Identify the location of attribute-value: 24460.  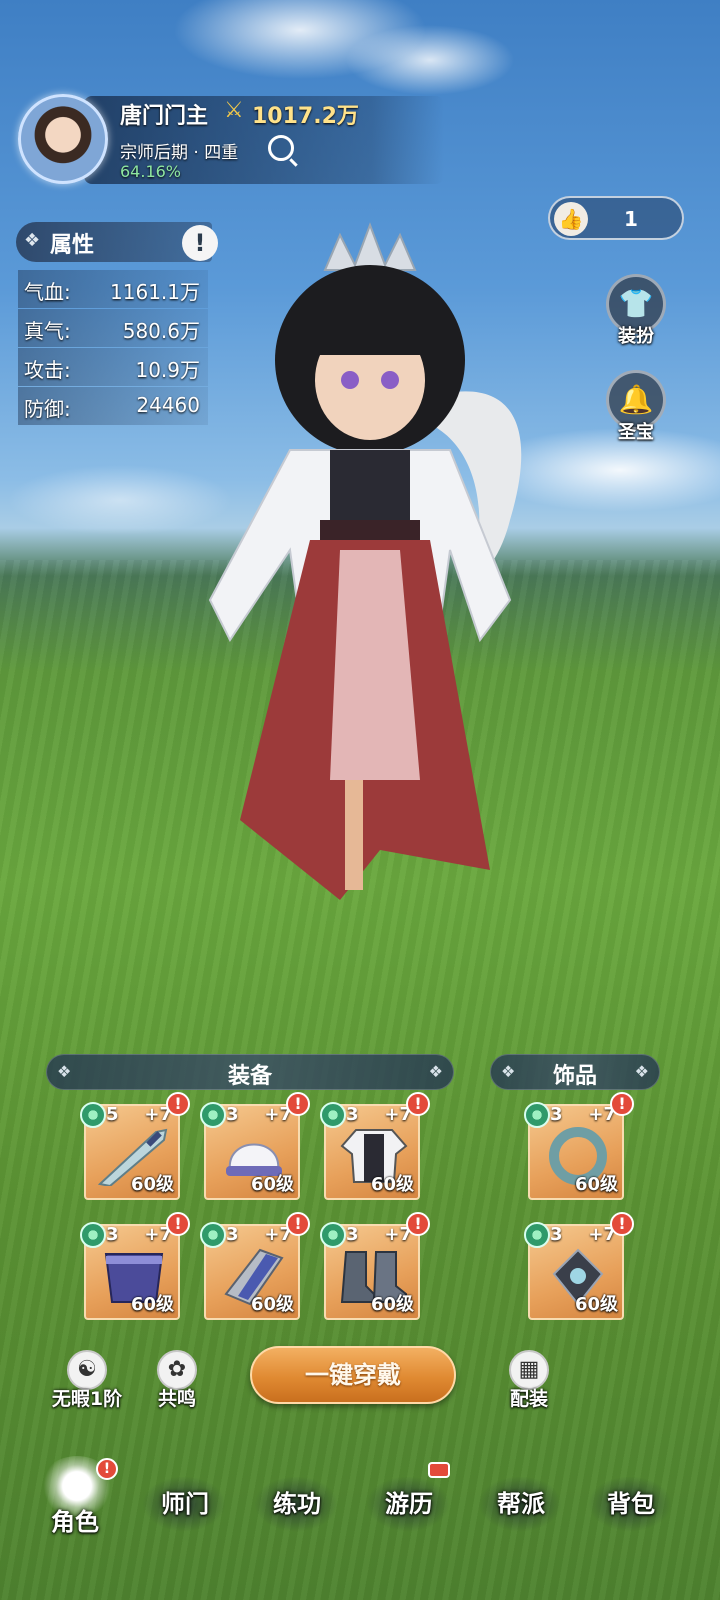
(168, 405).